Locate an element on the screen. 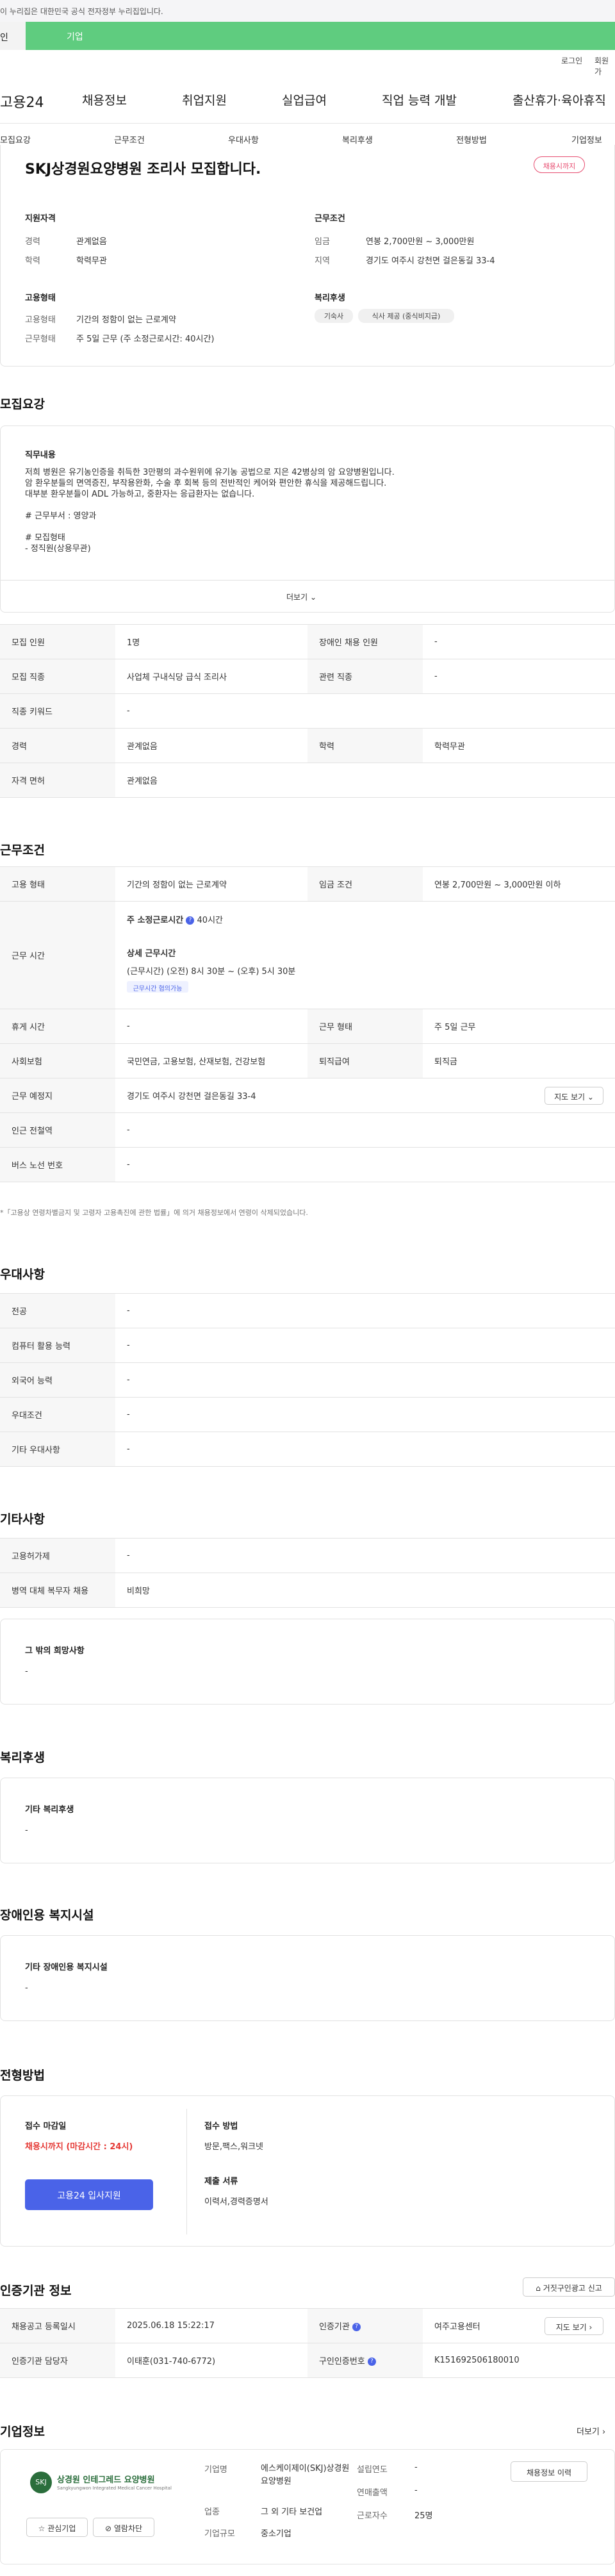 The height and width of the screenshot is (2576, 615). cell-label: 관련 직종 is located at coordinates (365, 676).